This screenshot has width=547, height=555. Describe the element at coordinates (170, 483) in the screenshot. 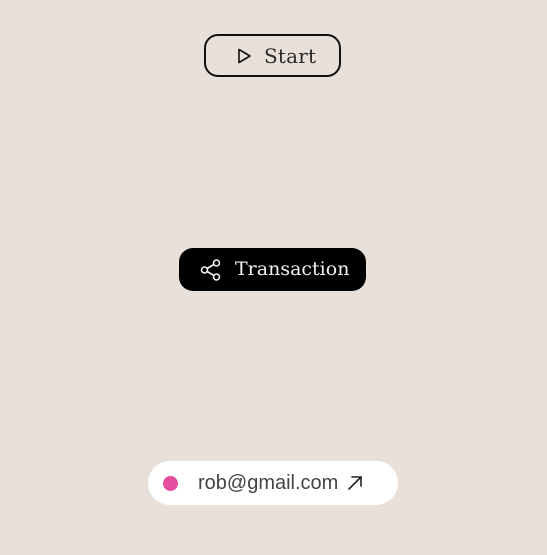

I see `status-dot` at that location.